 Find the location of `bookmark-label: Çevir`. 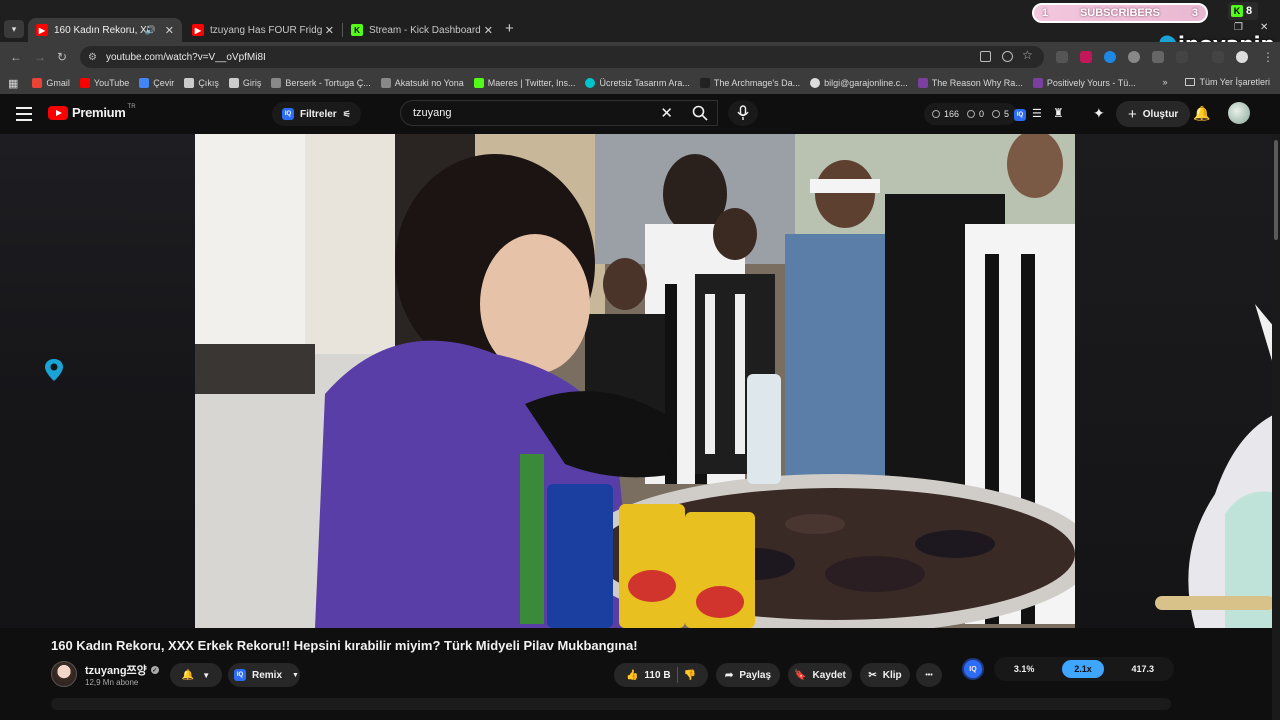

bookmark-label: Çevir is located at coordinates (164, 83).